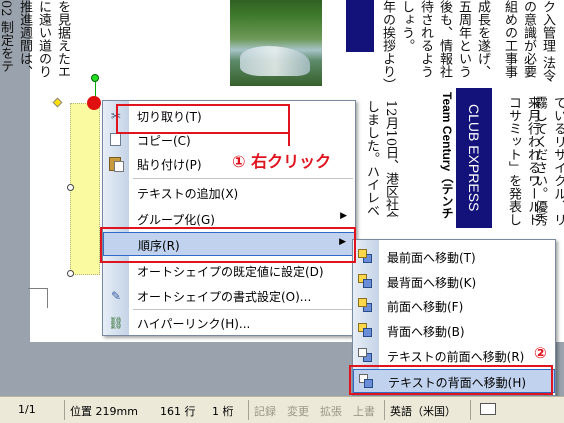 This screenshot has width=564, height=423. Describe the element at coordinates (116, 296) in the screenshot. I see `format-shape-icon` at that location.